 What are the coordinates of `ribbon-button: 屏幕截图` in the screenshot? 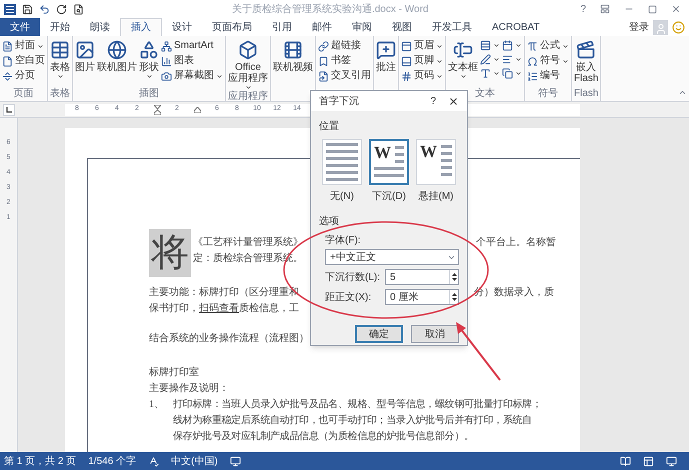 It's located at (192, 76).